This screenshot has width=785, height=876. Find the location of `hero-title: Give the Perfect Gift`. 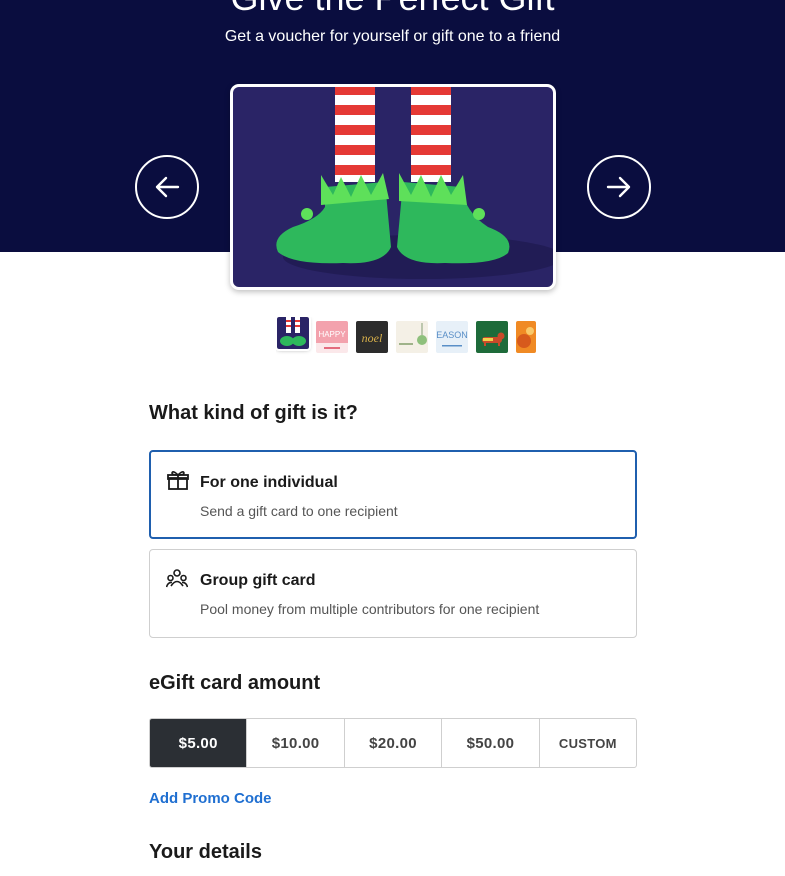

hero-title: Give the Perfect Gift is located at coordinates (392, 9).